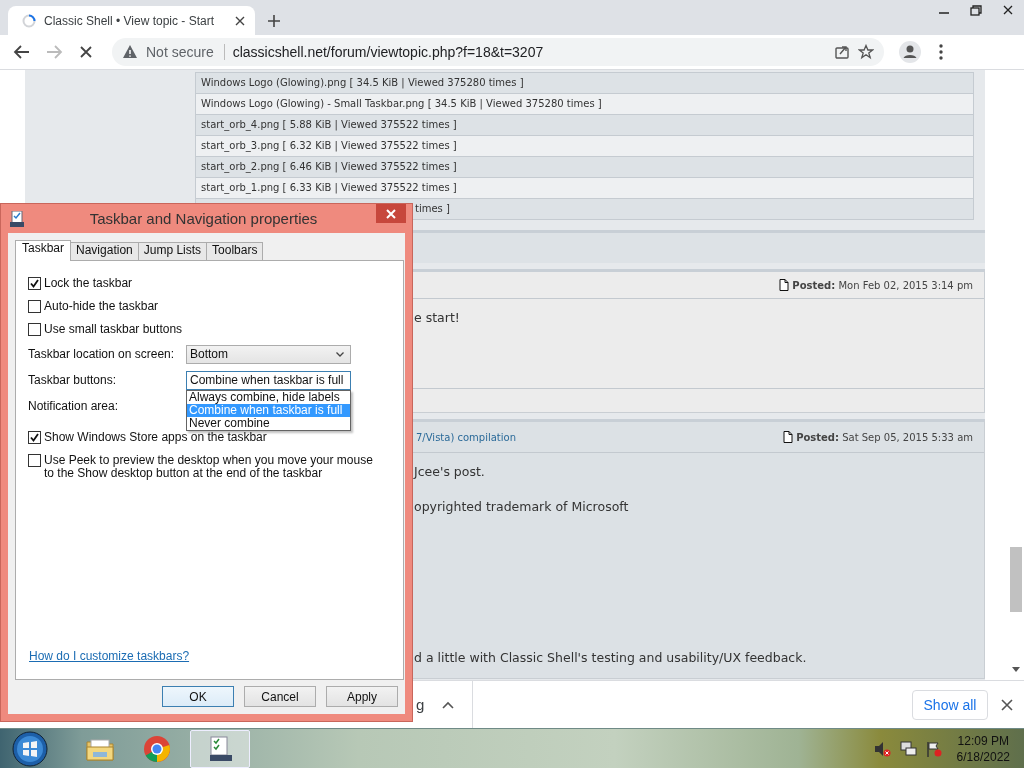 This screenshot has width=1024, height=768. I want to click on field-label: Taskbar buttons:, so click(73, 380).